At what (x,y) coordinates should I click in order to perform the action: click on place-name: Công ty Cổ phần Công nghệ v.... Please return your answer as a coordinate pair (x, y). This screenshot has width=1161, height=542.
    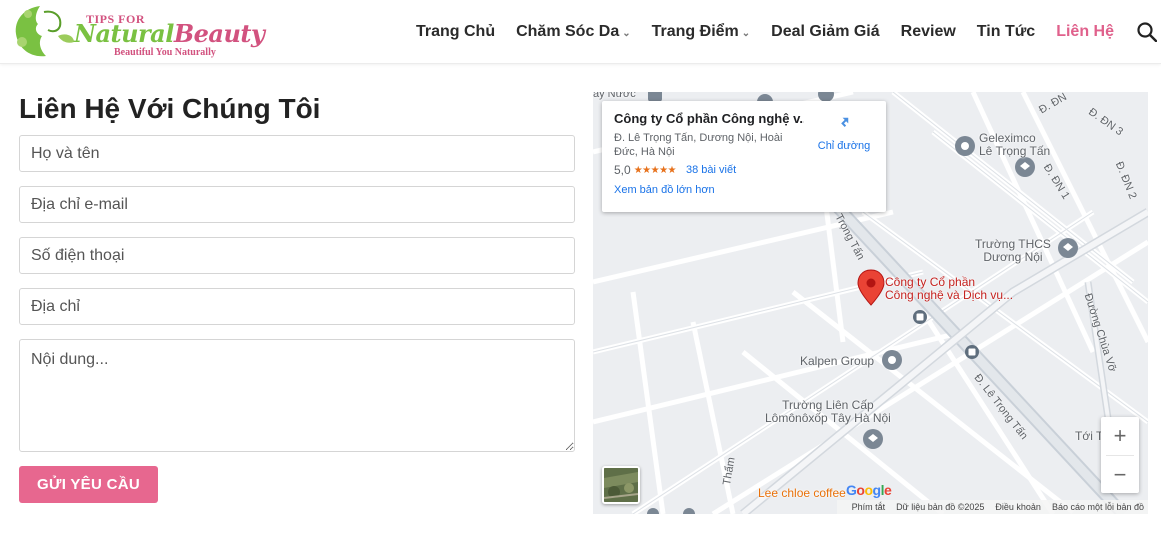
    Looking at the image, I should click on (709, 118).